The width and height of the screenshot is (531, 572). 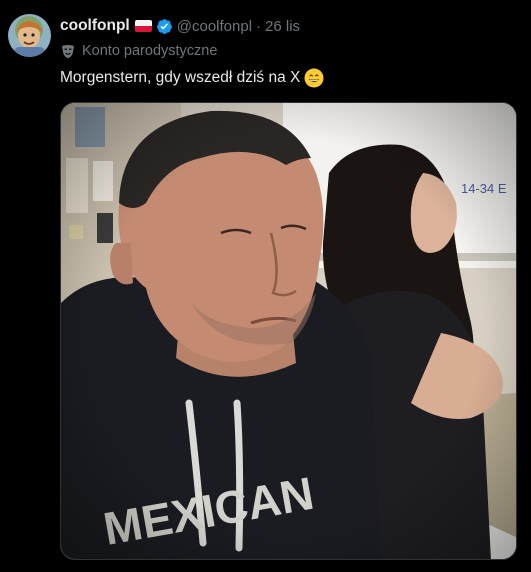 What do you see at coordinates (214, 26) in the screenshot?
I see `author-handle: @coolfonpl` at bounding box center [214, 26].